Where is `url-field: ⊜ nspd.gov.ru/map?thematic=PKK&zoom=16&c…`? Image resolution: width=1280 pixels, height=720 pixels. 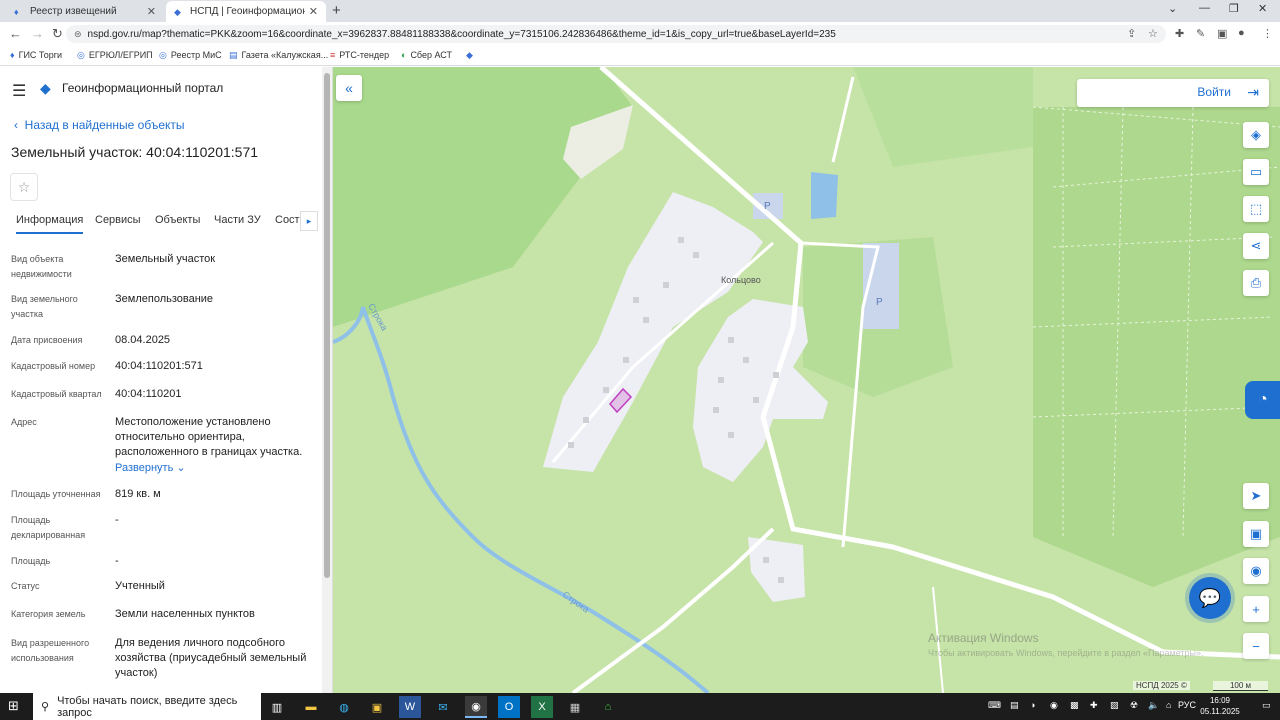 url-field: ⊜ nspd.gov.ru/map?thematic=PKK&zoom=16&c… is located at coordinates (616, 34).